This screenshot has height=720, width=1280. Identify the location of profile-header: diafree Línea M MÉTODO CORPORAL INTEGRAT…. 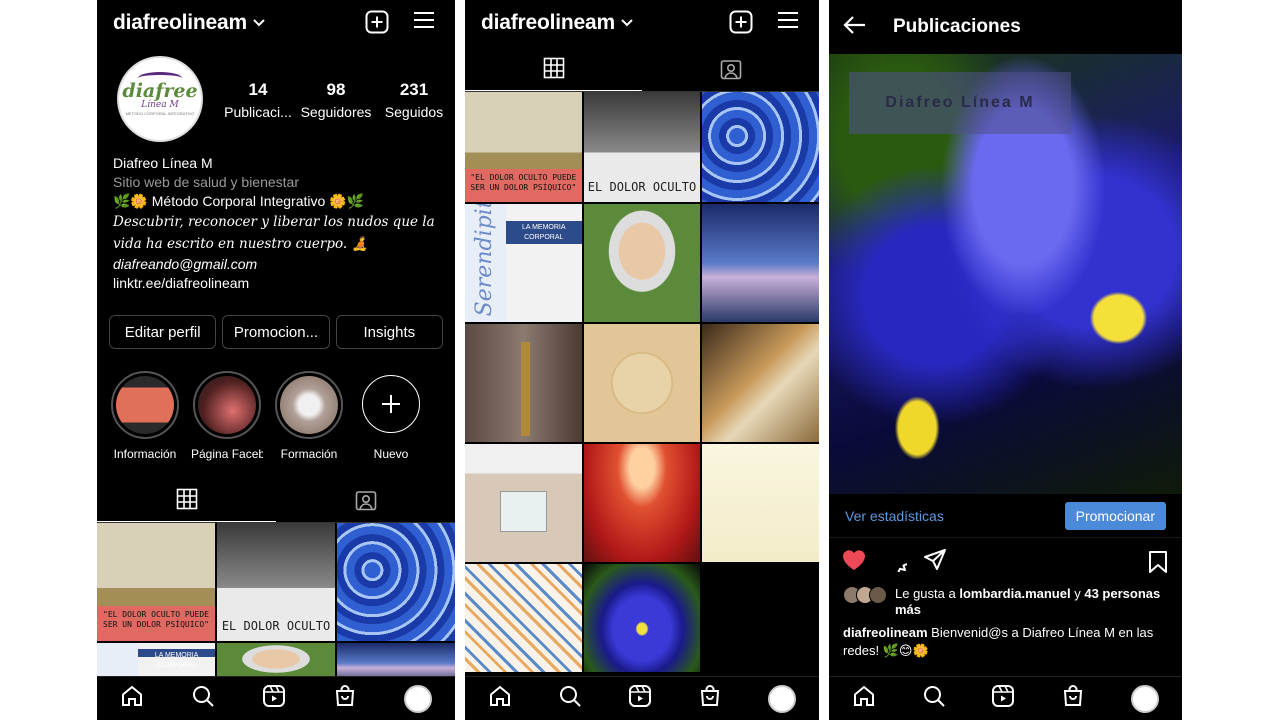
(276, 100).